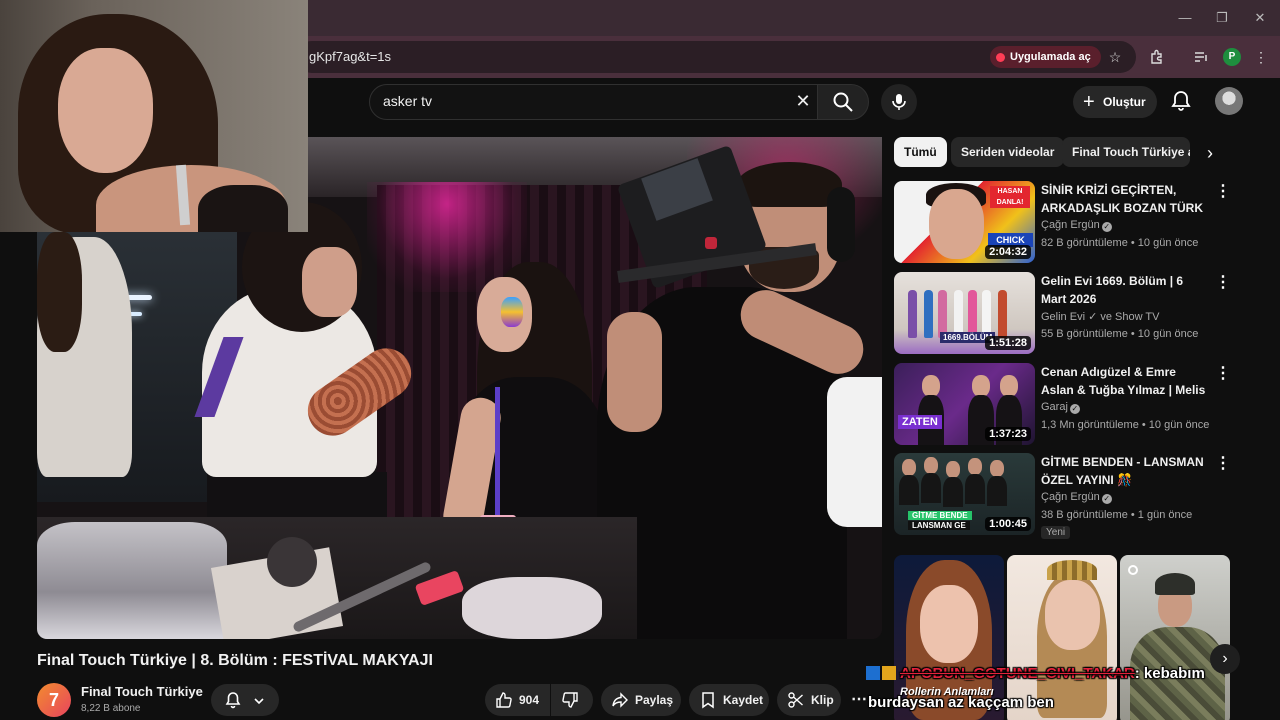 The width and height of the screenshot is (1280, 720). I want to click on save-button: Kaydet, so click(729, 700).